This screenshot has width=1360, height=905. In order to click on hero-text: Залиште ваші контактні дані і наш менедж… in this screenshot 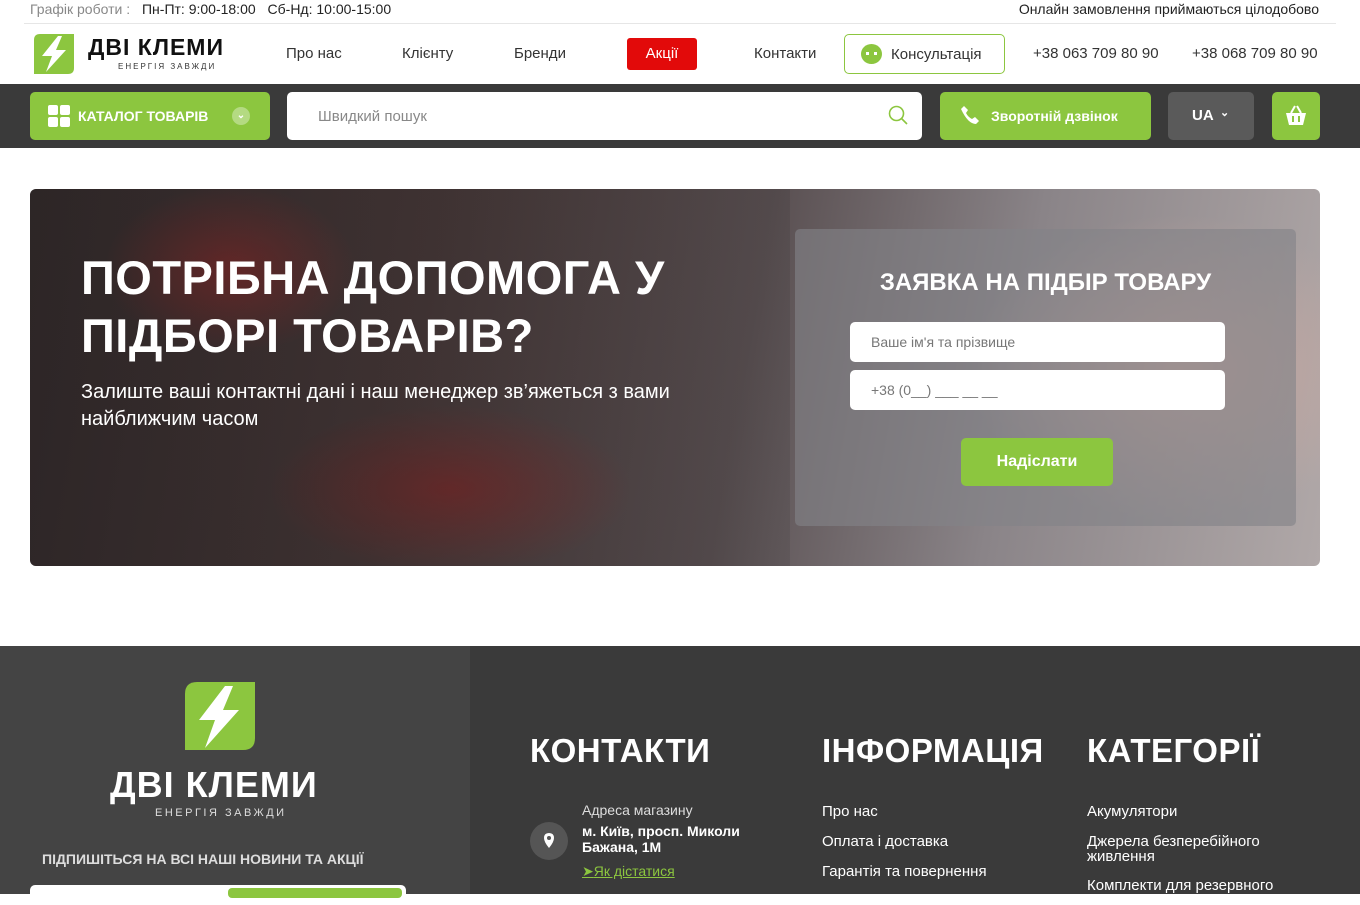, I will do `click(375, 405)`.